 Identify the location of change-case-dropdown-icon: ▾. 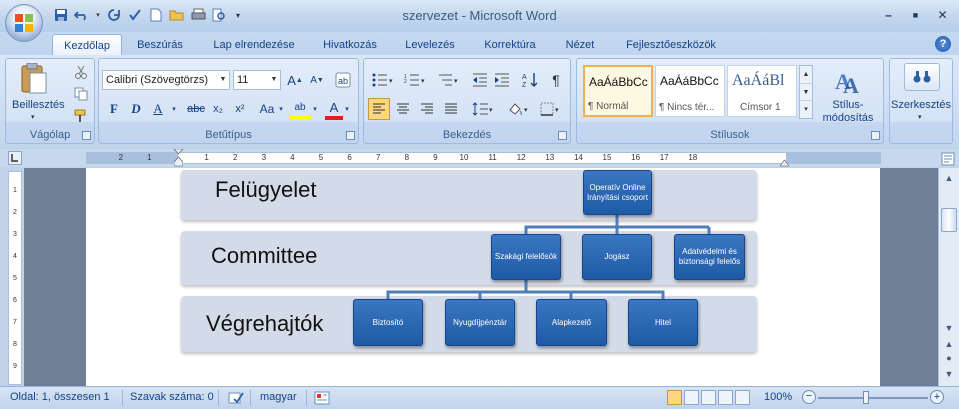
(281, 109).